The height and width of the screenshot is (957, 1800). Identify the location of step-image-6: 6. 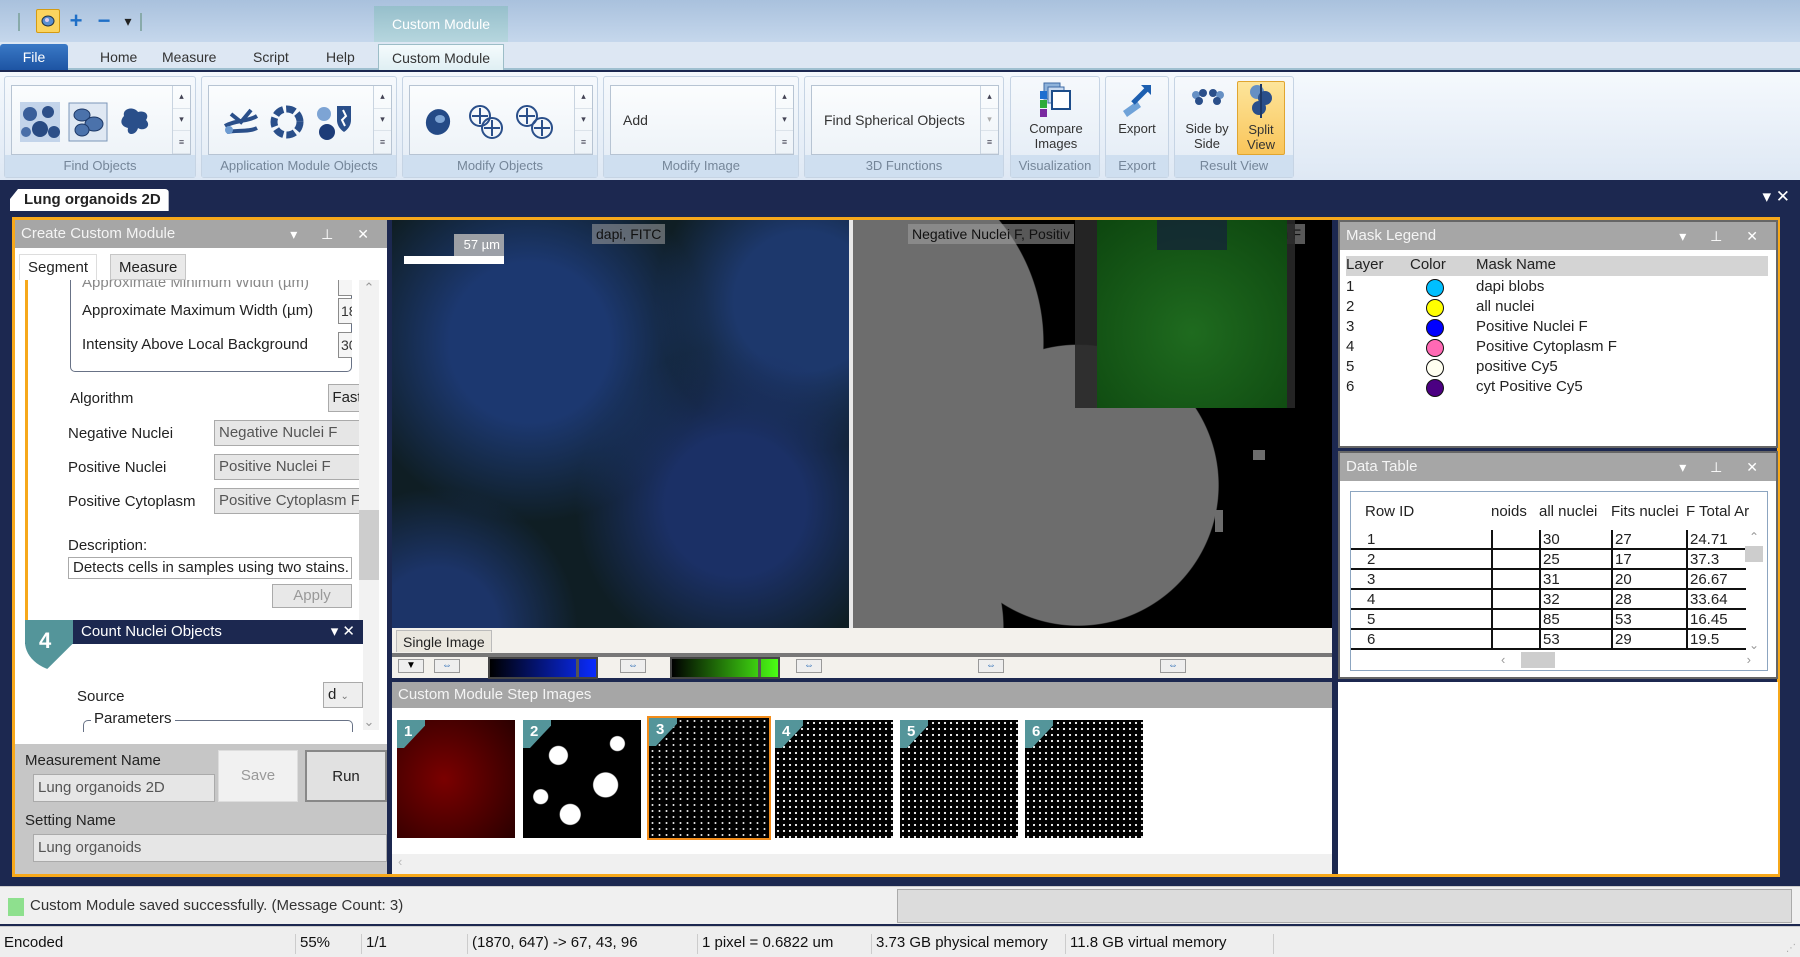
(1084, 779).